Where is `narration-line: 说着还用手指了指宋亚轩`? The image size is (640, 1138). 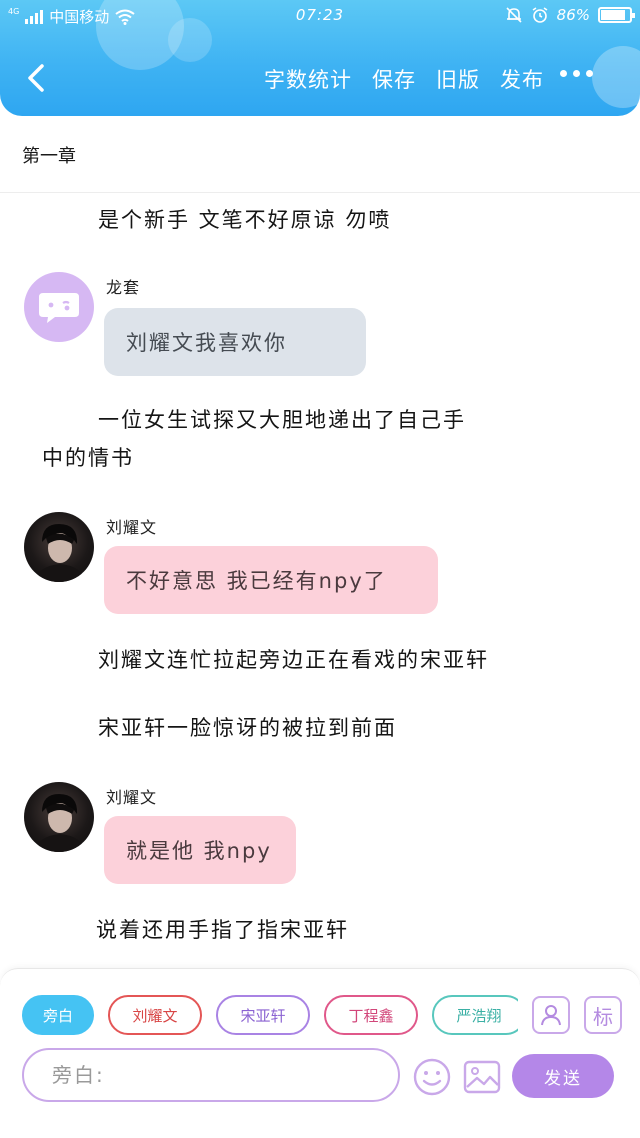
narration-line: 说着还用手指了指宋亚轩 is located at coordinates (222, 930).